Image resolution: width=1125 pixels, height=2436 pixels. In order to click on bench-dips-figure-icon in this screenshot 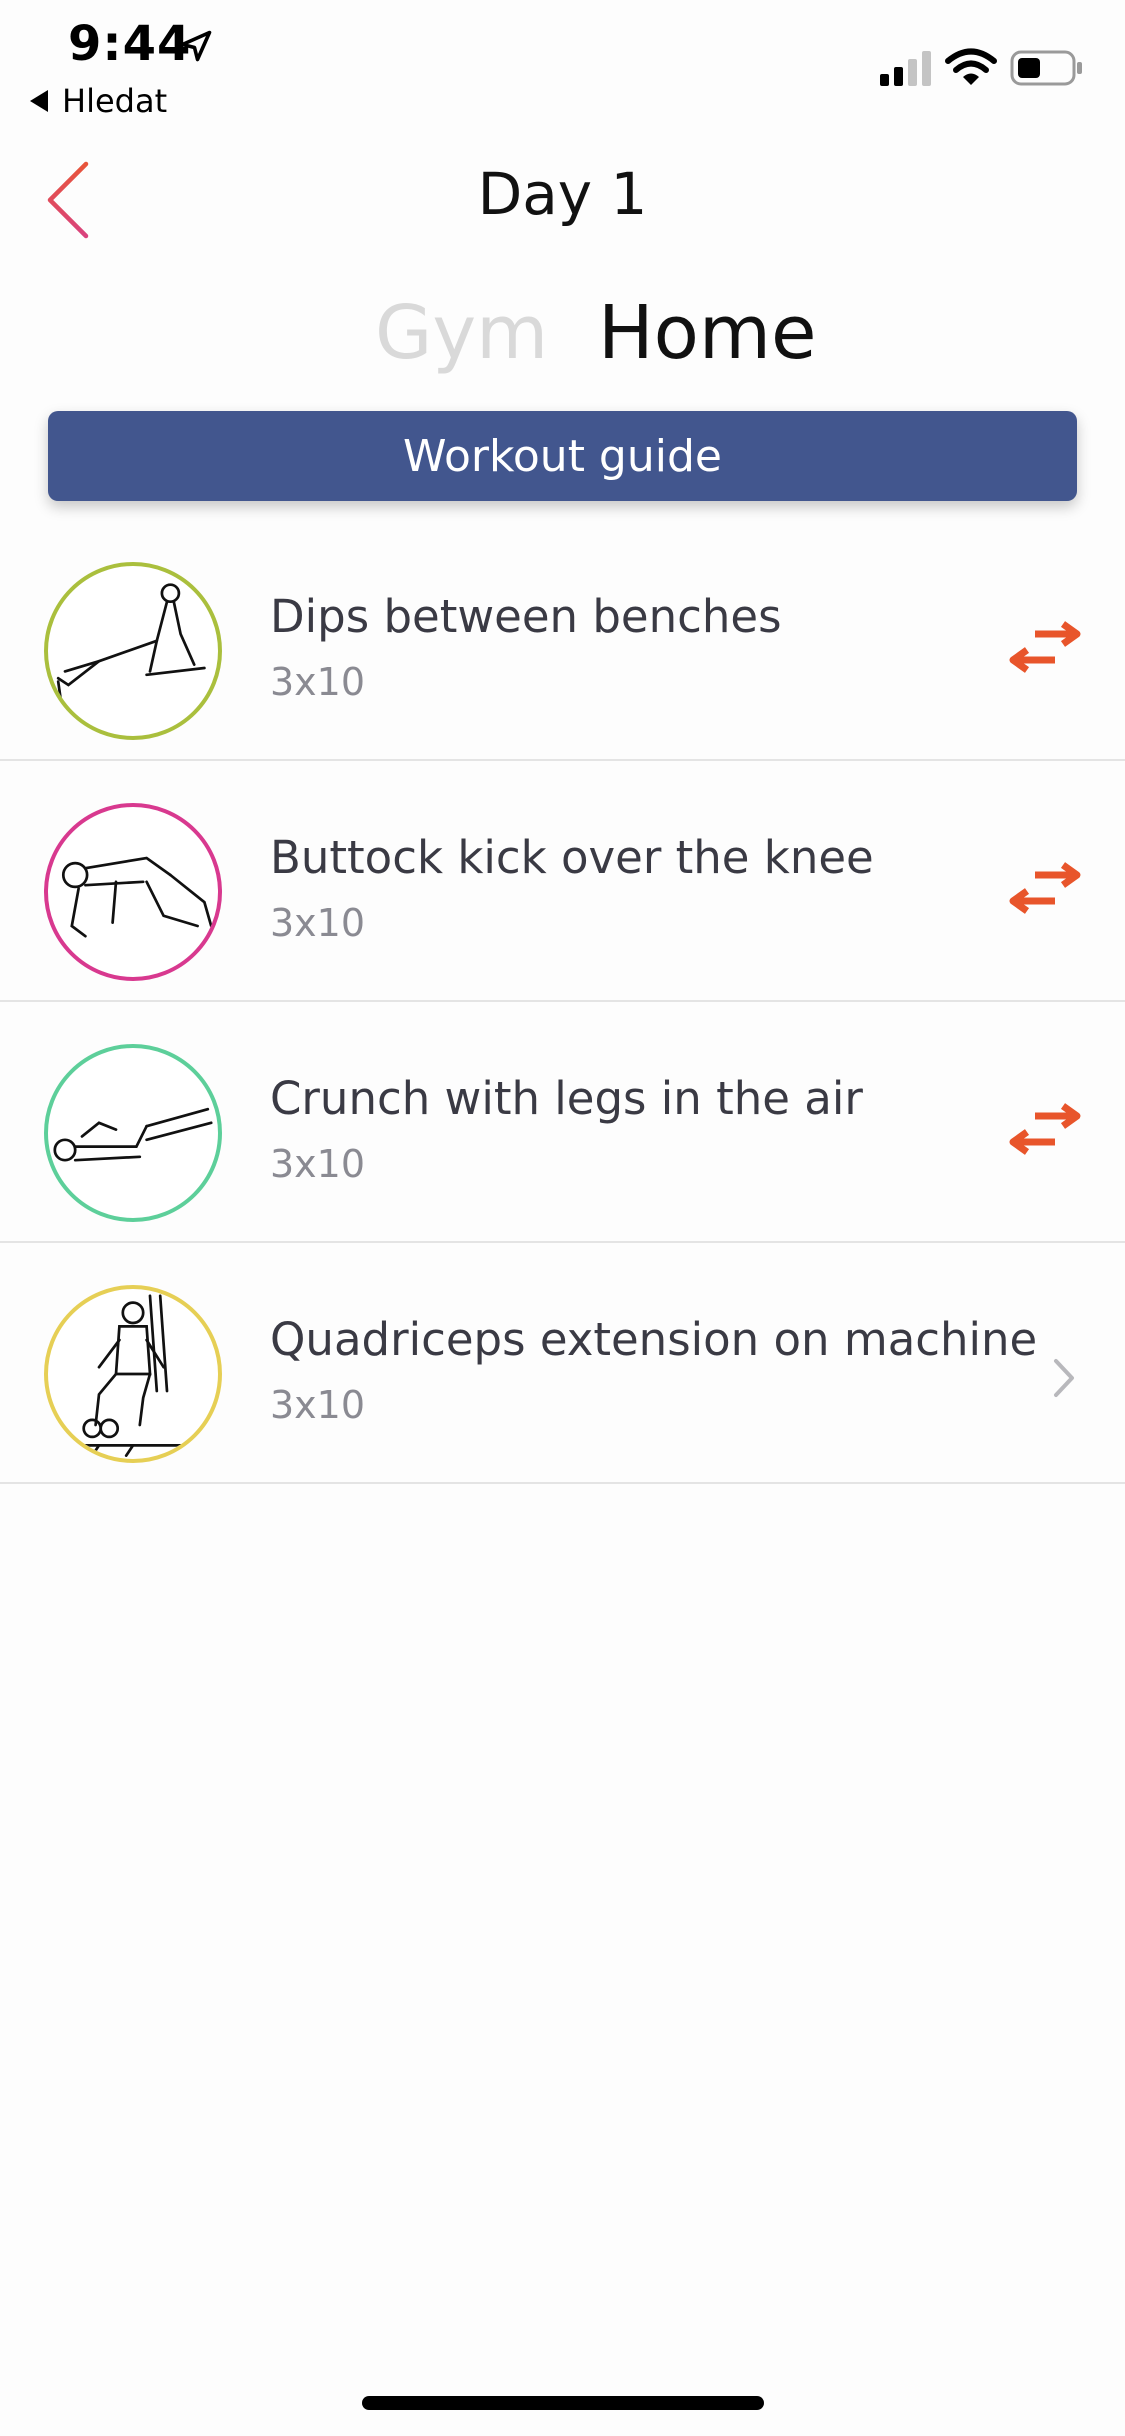, I will do `click(131, 645)`.